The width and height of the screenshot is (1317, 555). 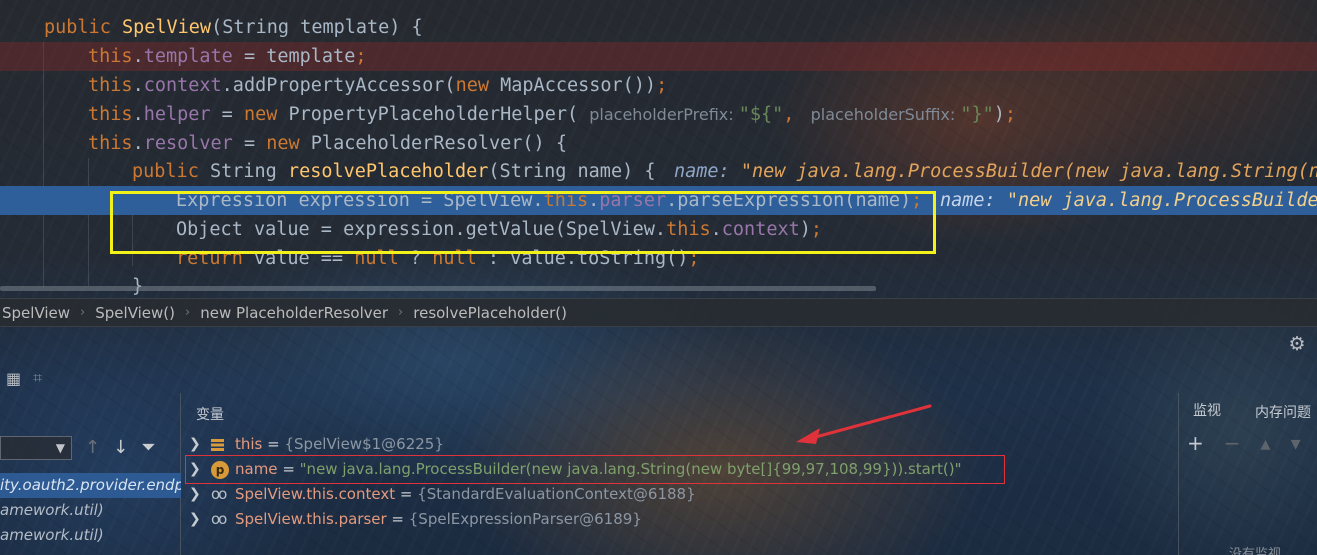 What do you see at coordinates (977, 114) in the screenshot?
I see `code-token: "}"` at bounding box center [977, 114].